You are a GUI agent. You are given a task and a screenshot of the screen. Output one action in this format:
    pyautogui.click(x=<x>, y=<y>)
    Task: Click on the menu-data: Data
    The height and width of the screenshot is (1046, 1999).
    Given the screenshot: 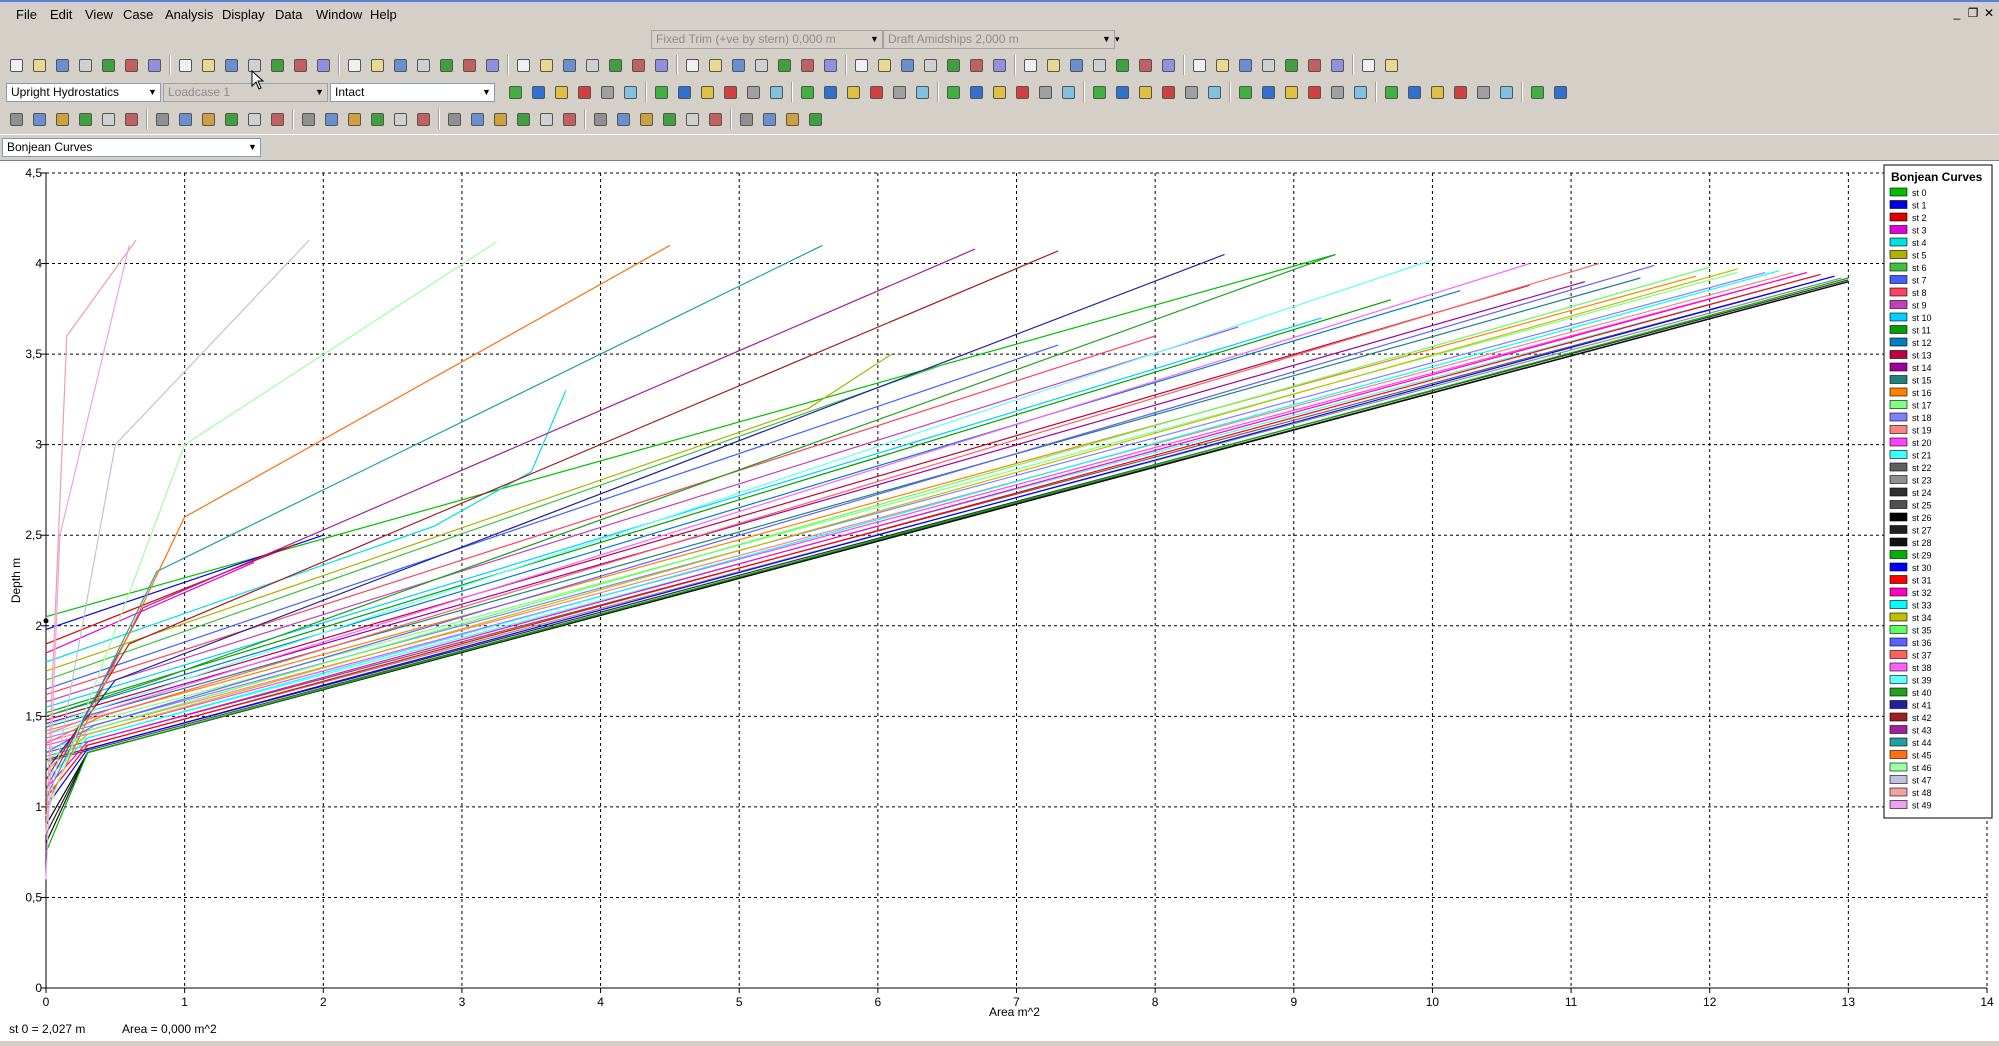 What is the action you would take?
    pyautogui.click(x=288, y=14)
    